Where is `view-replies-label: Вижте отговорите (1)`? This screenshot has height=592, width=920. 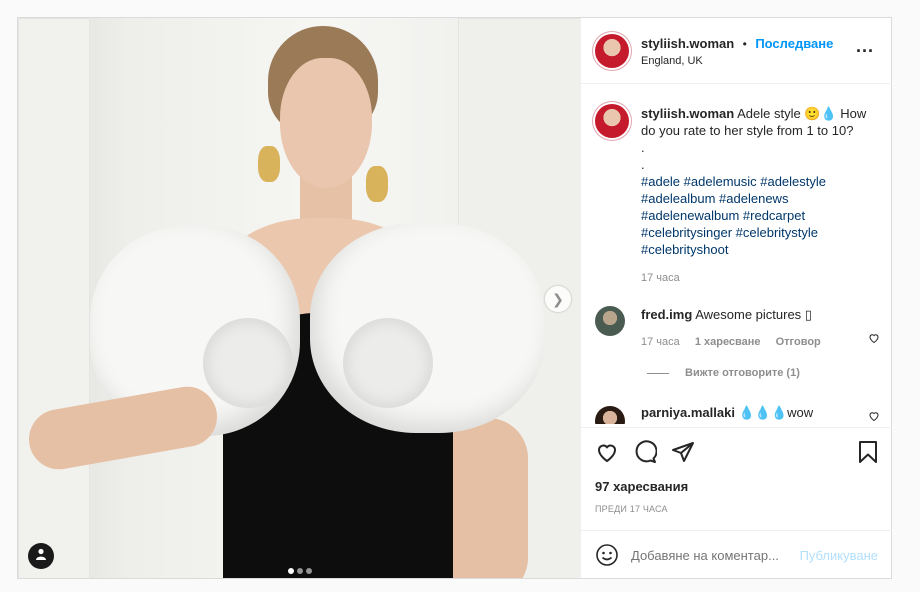
view-replies-label: Вижте отговорите (1) is located at coordinates (742, 373).